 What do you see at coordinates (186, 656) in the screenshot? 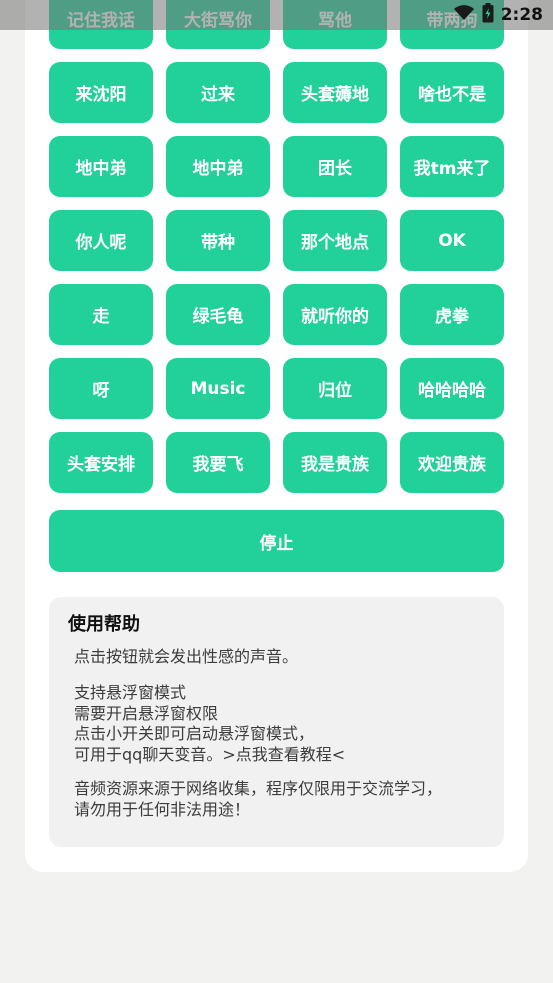
I see `help-text-intro: 点击按钮就会发出性感的声音。` at bounding box center [186, 656].